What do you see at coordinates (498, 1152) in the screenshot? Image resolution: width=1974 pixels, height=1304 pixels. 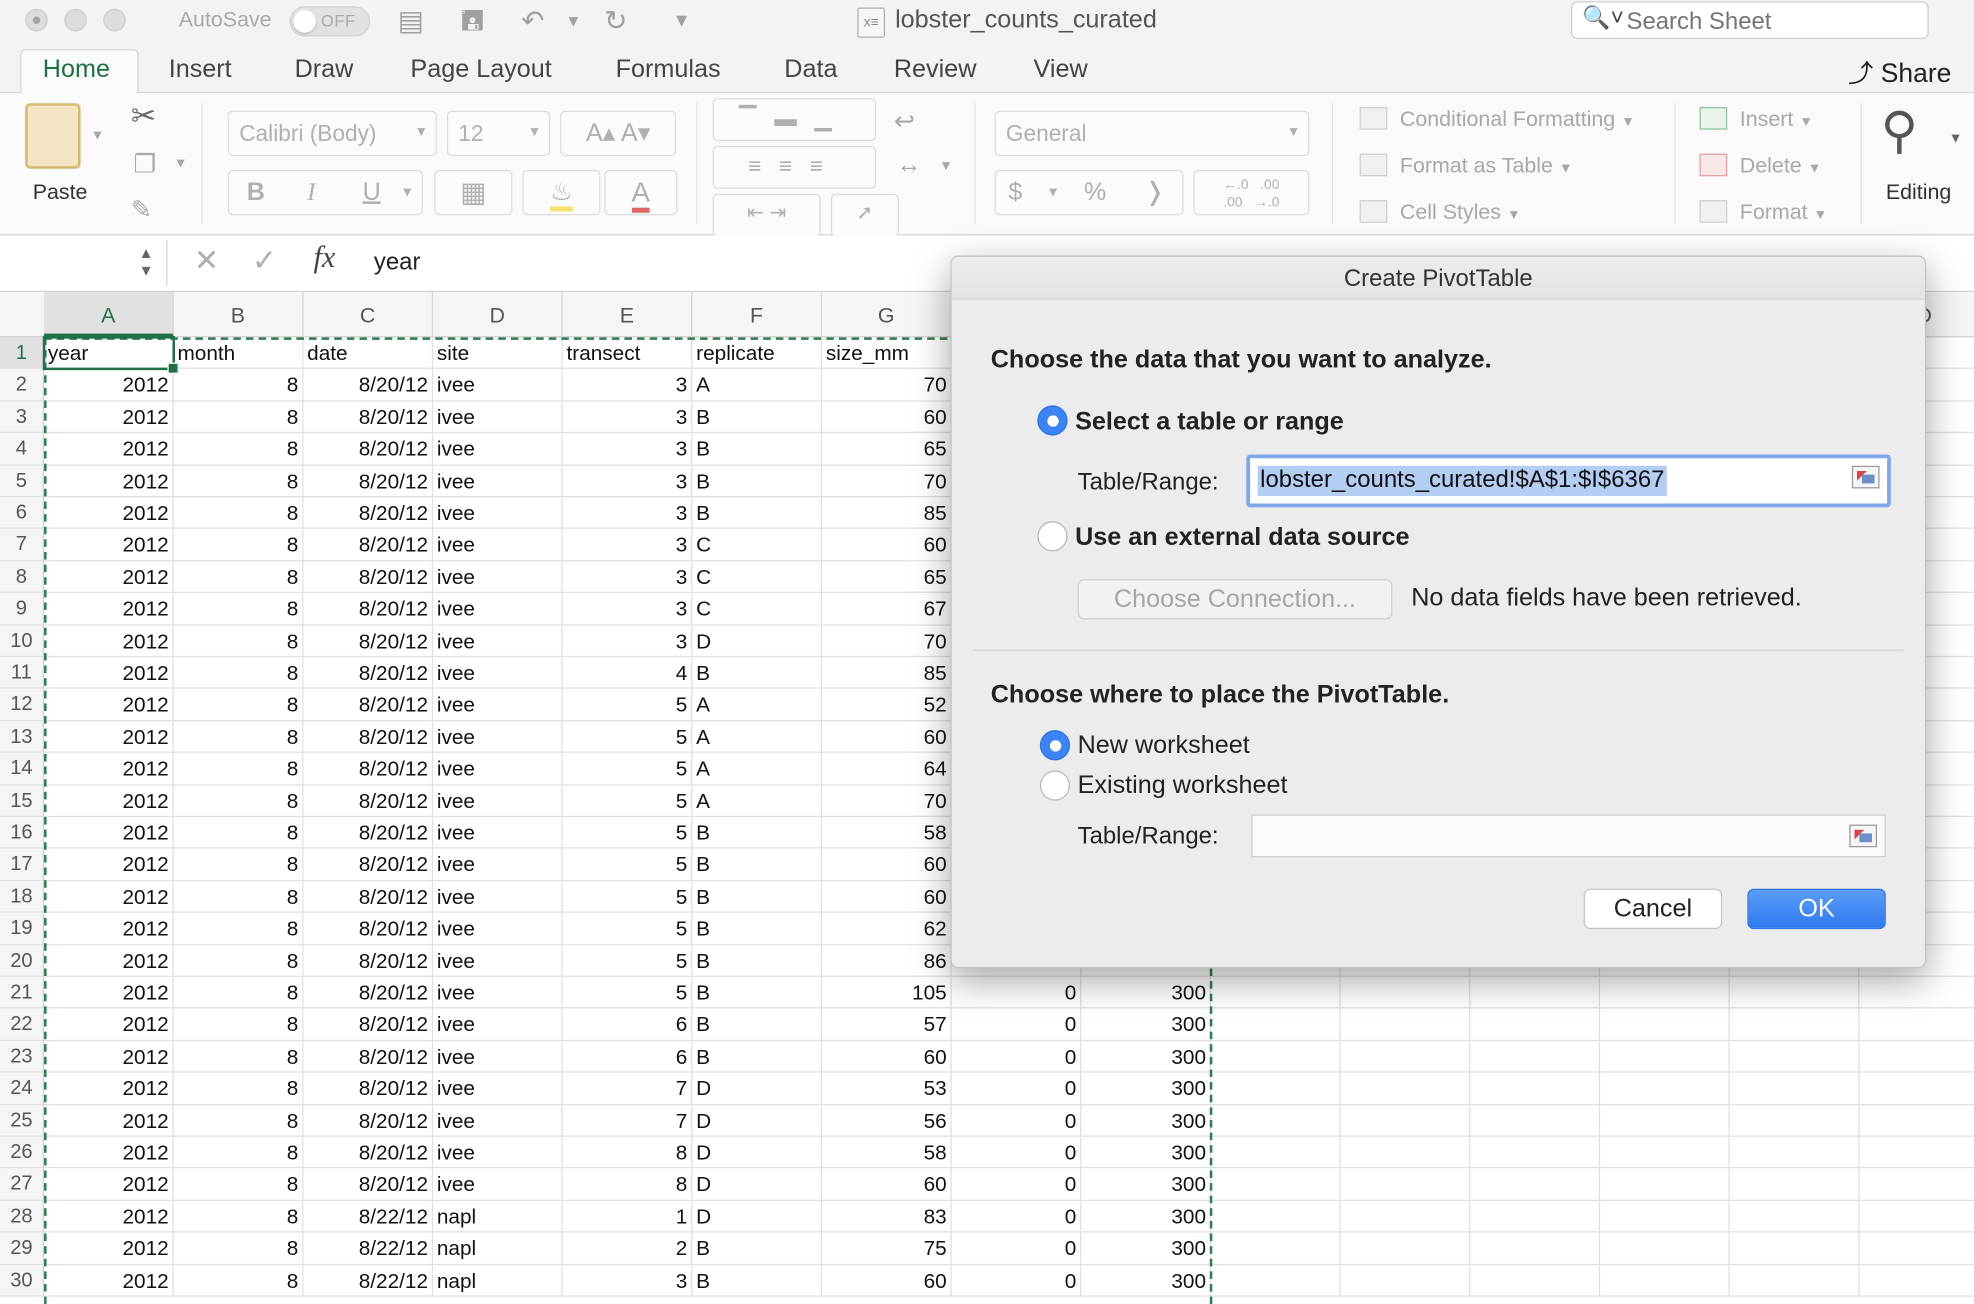 I see `cell-d26: ivee` at bounding box center [498, 1152].